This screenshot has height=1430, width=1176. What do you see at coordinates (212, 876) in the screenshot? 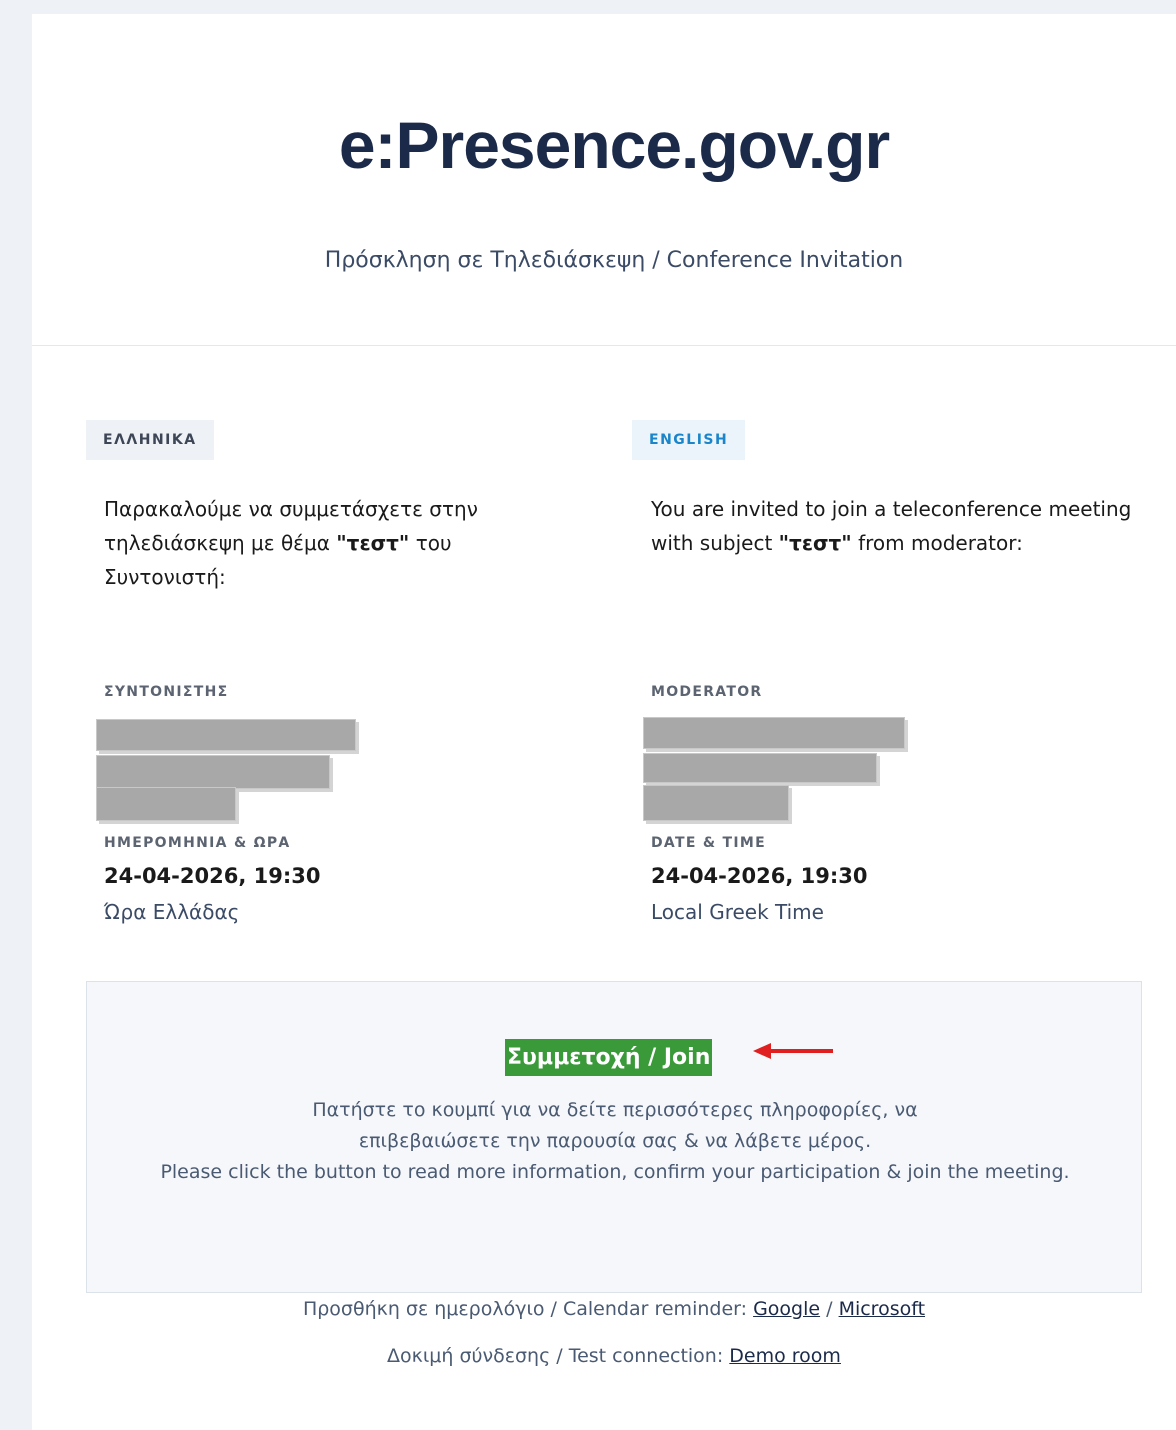
I see `greek-datetime-value: 24-04-2026, 19:30` at bounding box center [212, 876].